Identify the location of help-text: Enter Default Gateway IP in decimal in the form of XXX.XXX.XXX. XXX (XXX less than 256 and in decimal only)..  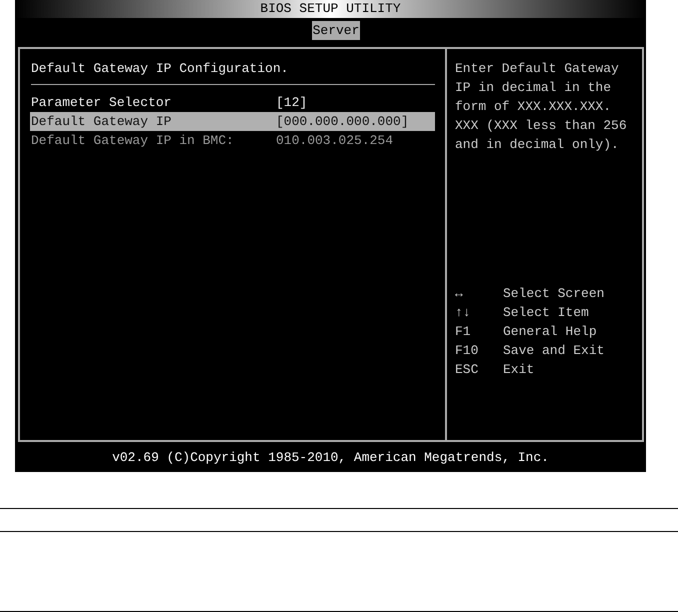
(541, 107).